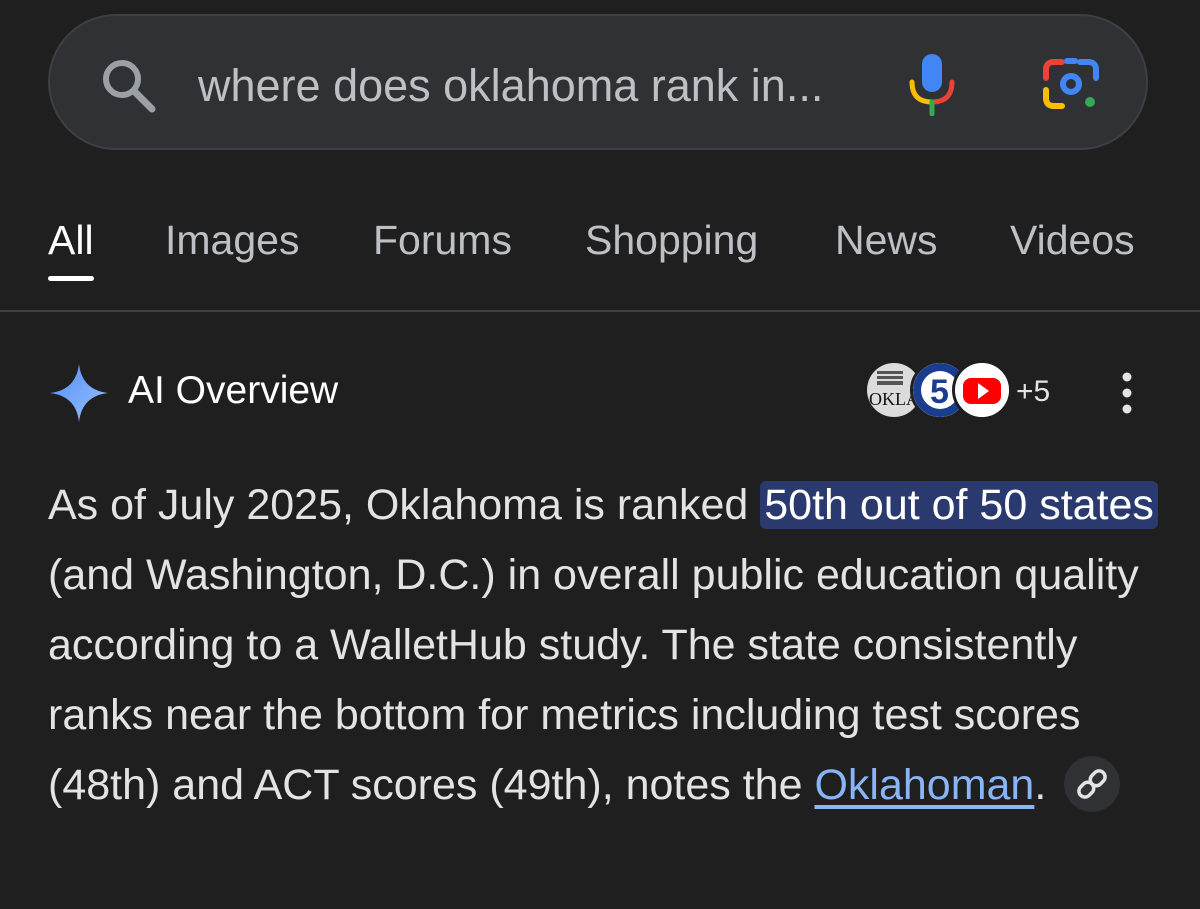 The height and width of the screenshot is (909, 1200). I want to click on search-icon, so click(128, 85).